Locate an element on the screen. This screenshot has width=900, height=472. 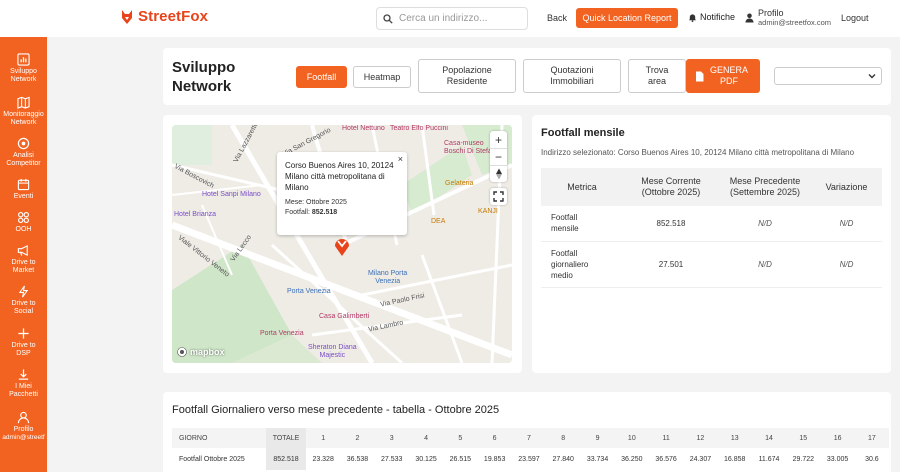
sidebar-item-eventi: Eventi is located at coordinates (23, 189).